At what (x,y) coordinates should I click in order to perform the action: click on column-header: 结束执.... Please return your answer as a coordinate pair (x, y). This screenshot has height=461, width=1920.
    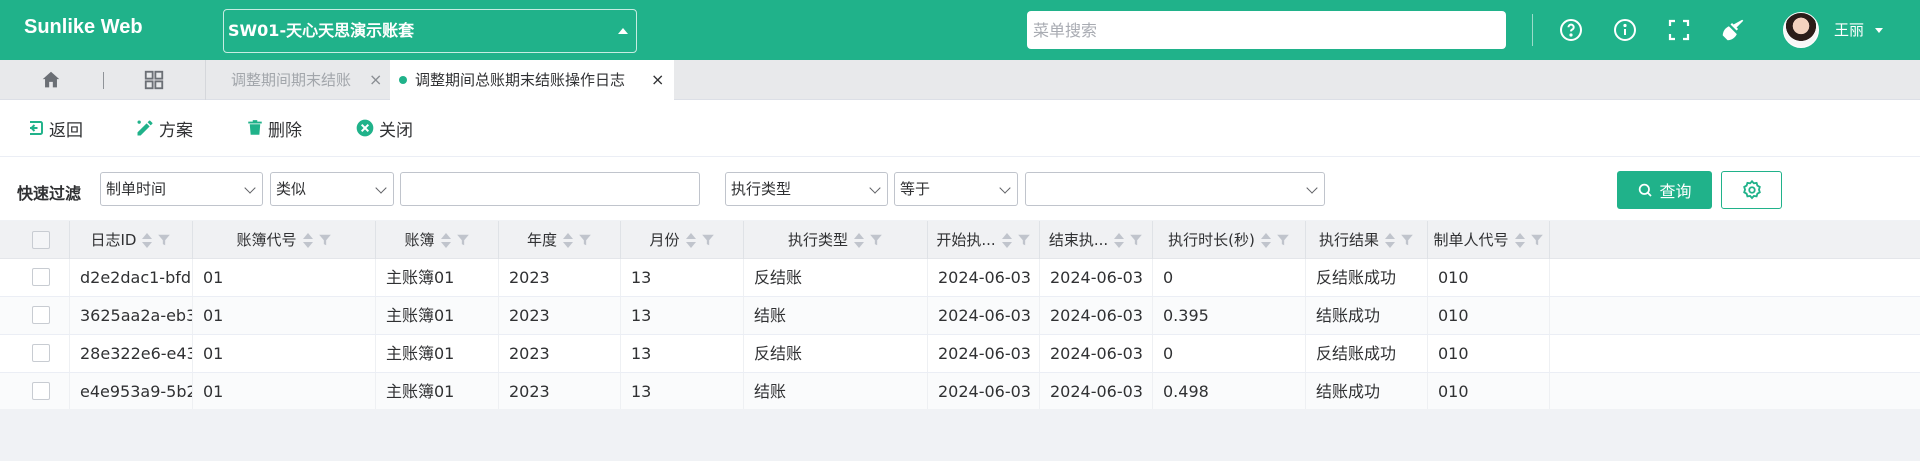
    Looking at the image, I should click on (1096, 240).